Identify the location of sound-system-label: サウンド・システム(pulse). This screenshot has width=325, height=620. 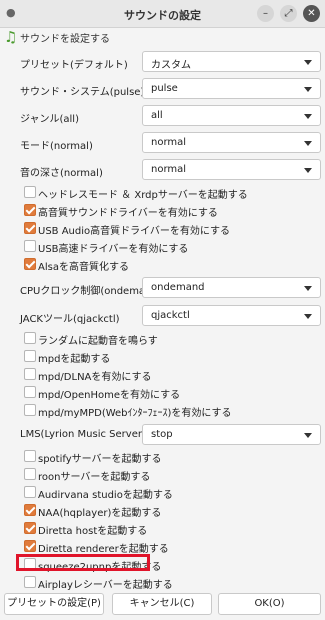
(82, 92).